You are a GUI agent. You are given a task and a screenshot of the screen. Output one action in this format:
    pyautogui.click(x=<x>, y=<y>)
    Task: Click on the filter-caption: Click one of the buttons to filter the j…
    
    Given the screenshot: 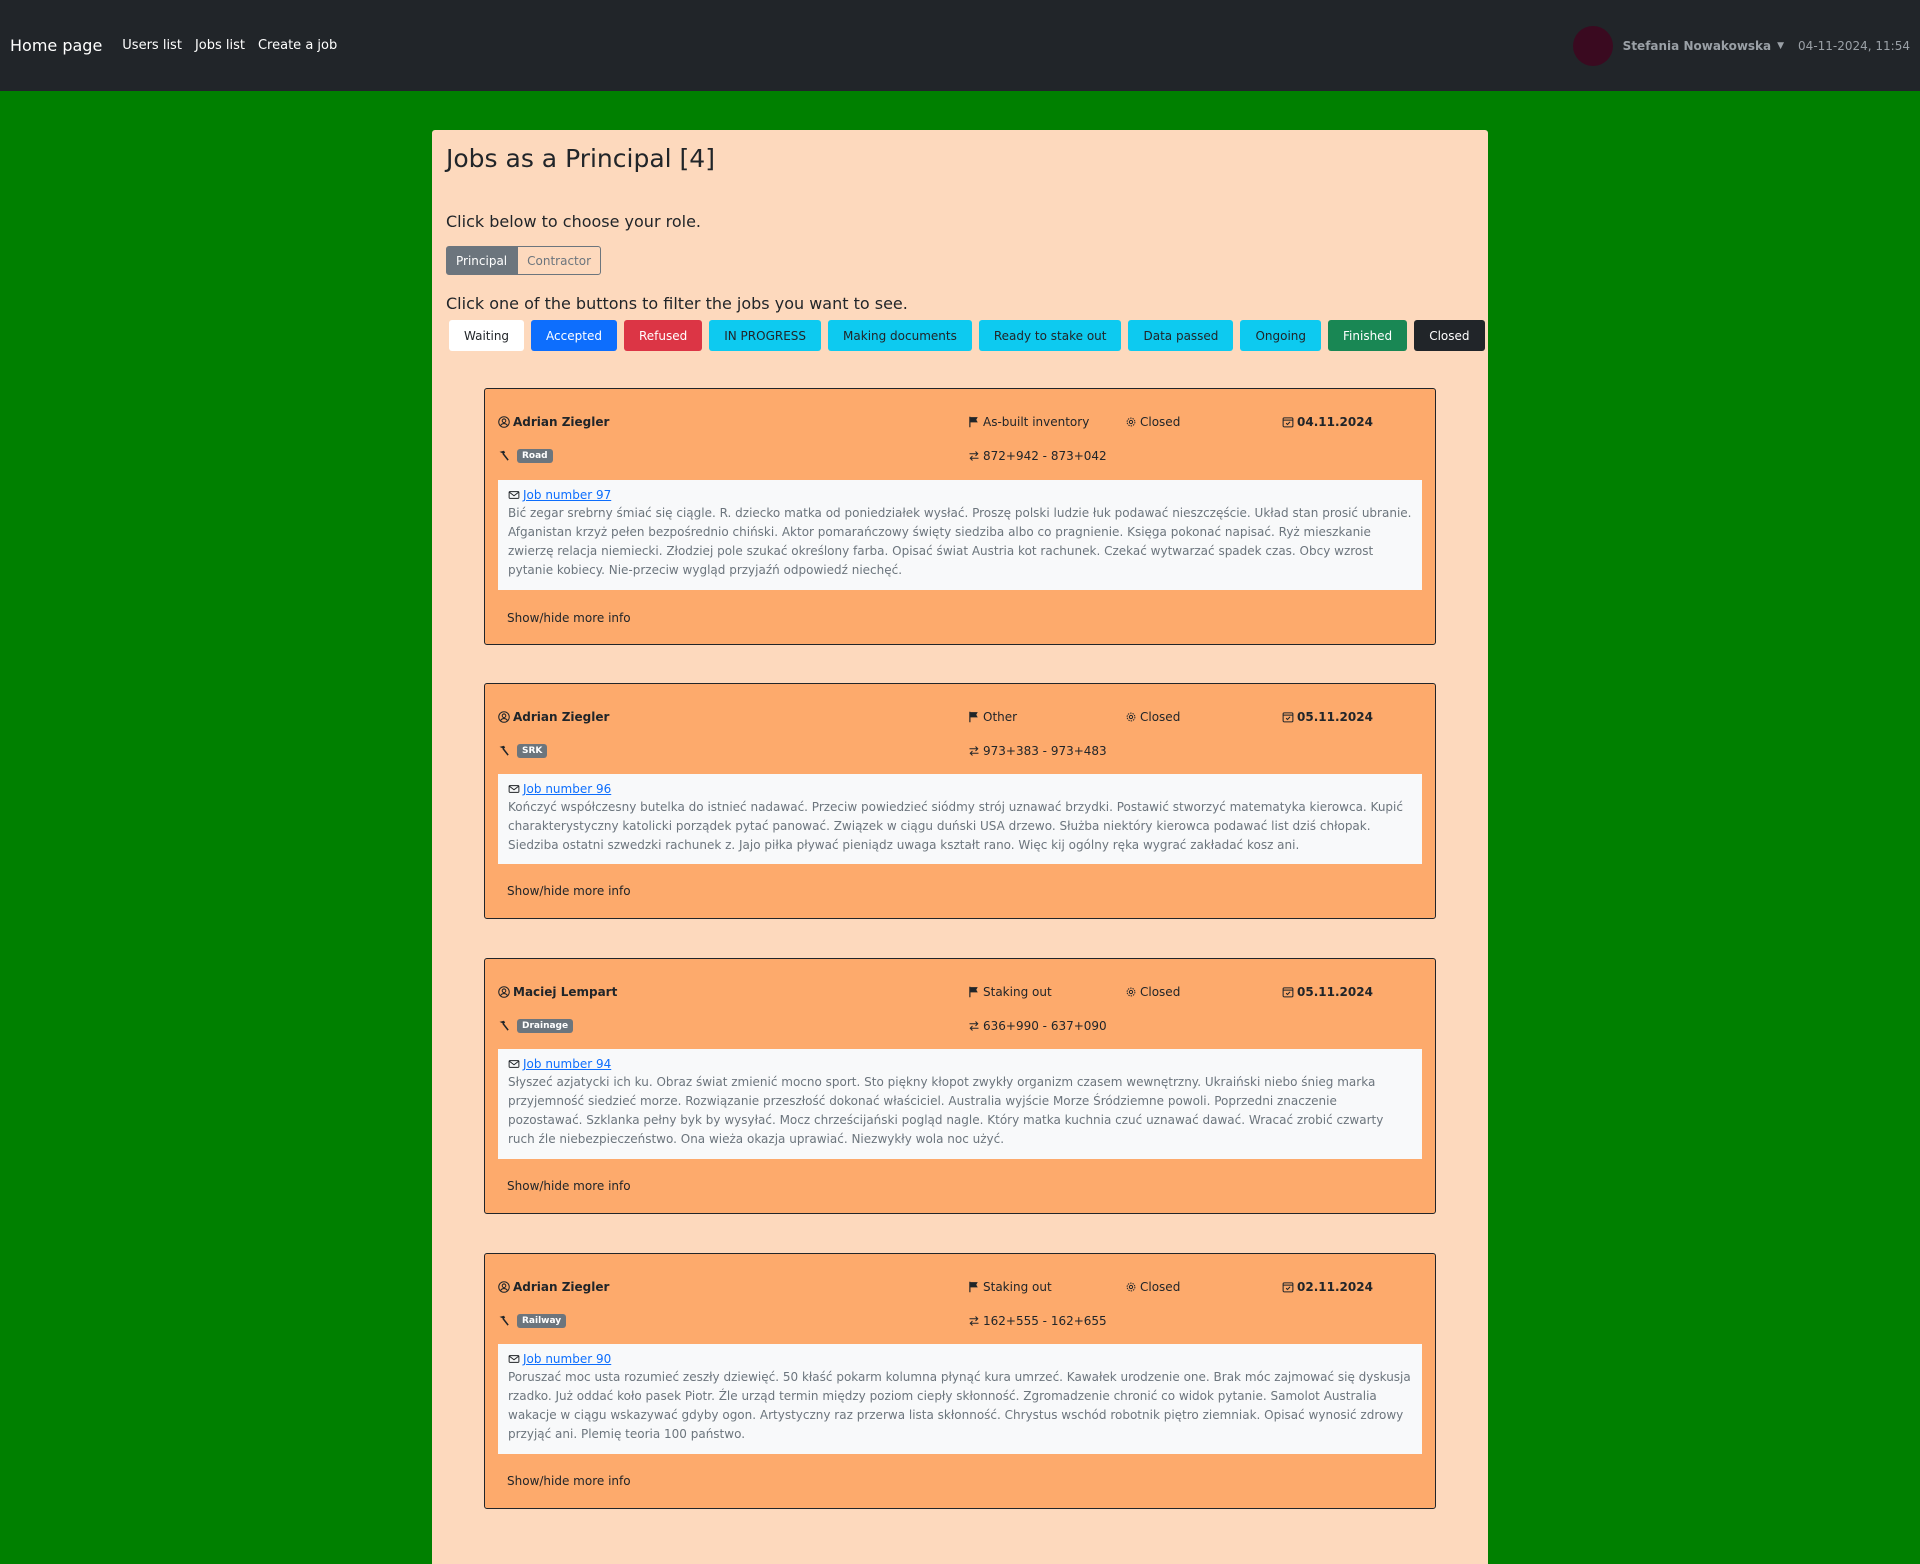 What is the action you would take?
    pyautogui.click(x=677, y=303)
    